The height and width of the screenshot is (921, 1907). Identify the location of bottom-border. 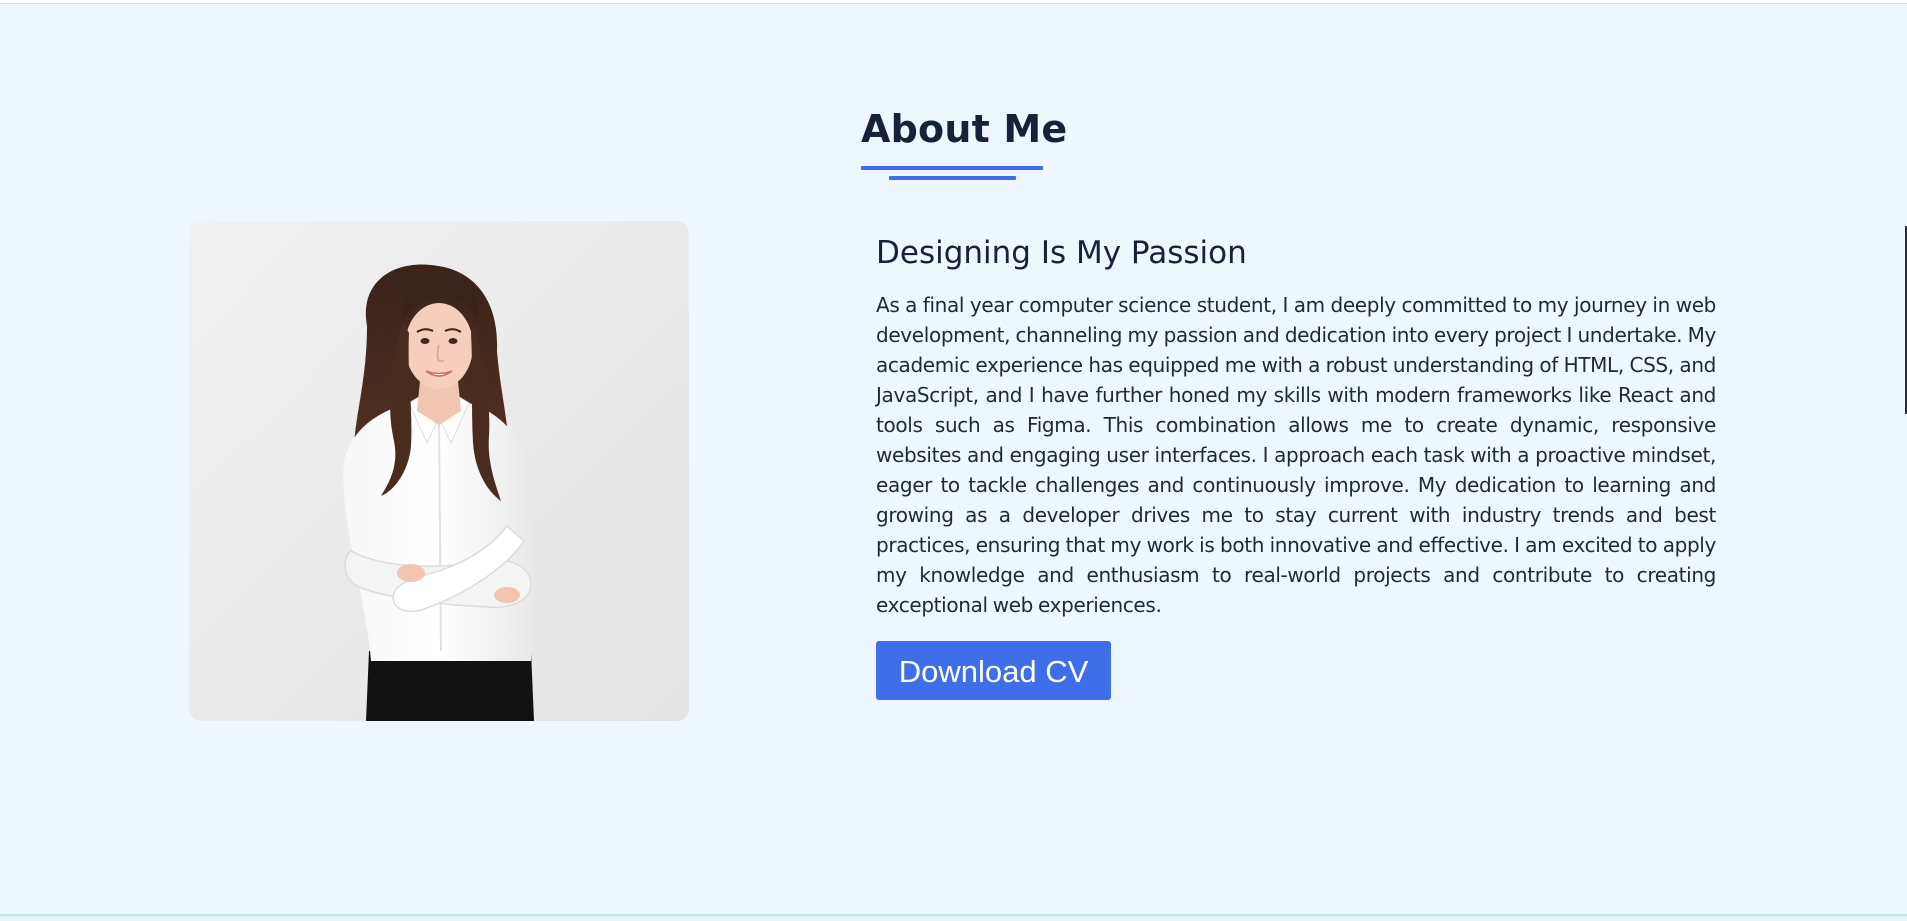
(953, 917).